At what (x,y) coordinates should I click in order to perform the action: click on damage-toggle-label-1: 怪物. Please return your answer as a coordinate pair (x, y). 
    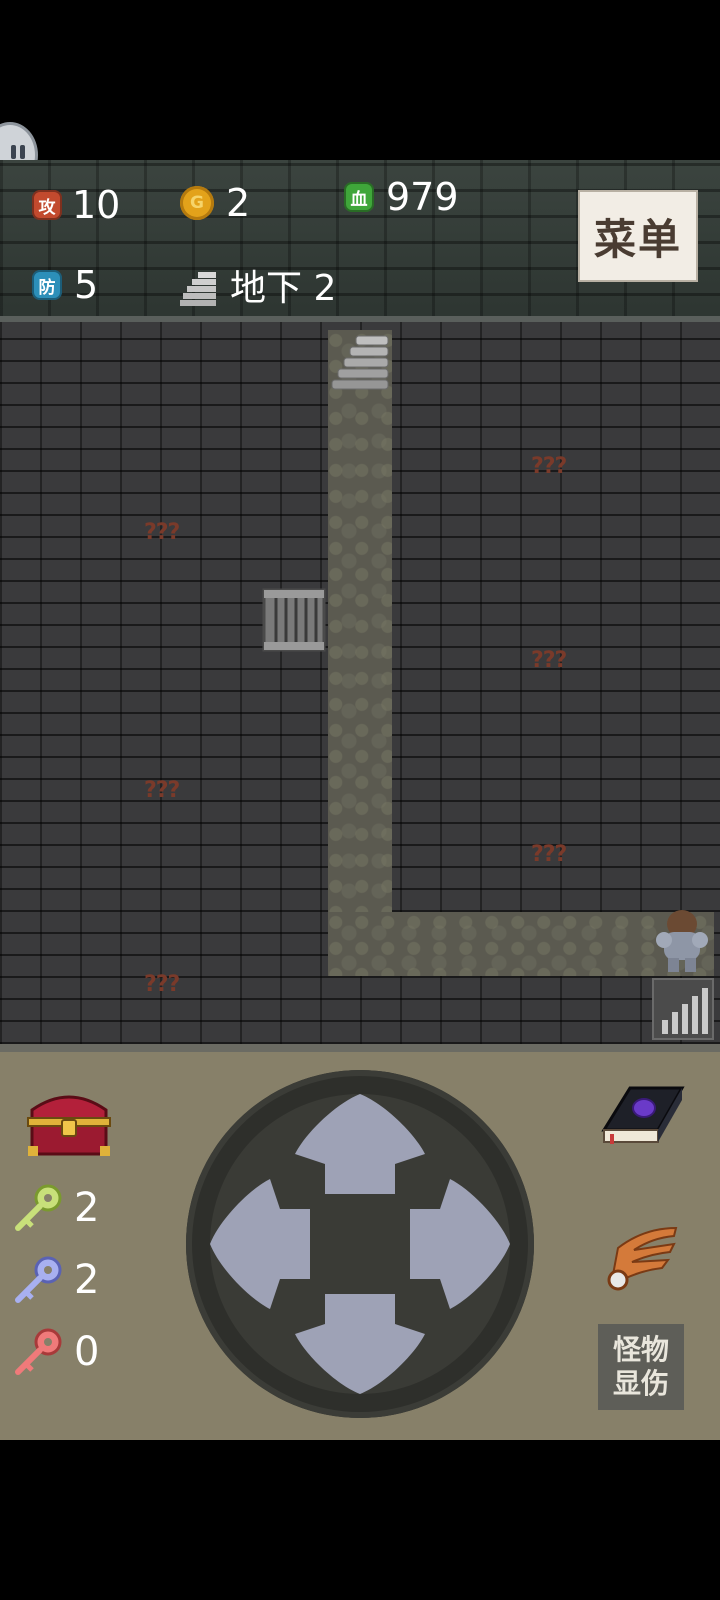
    Looking at the image, I should click on (640, 1350).